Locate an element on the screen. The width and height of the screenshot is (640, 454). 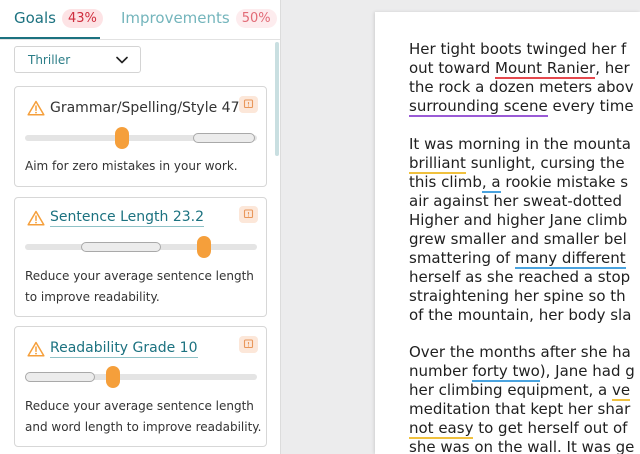
document-text: herself as she reached a stop is located at coordinates (520, 277).